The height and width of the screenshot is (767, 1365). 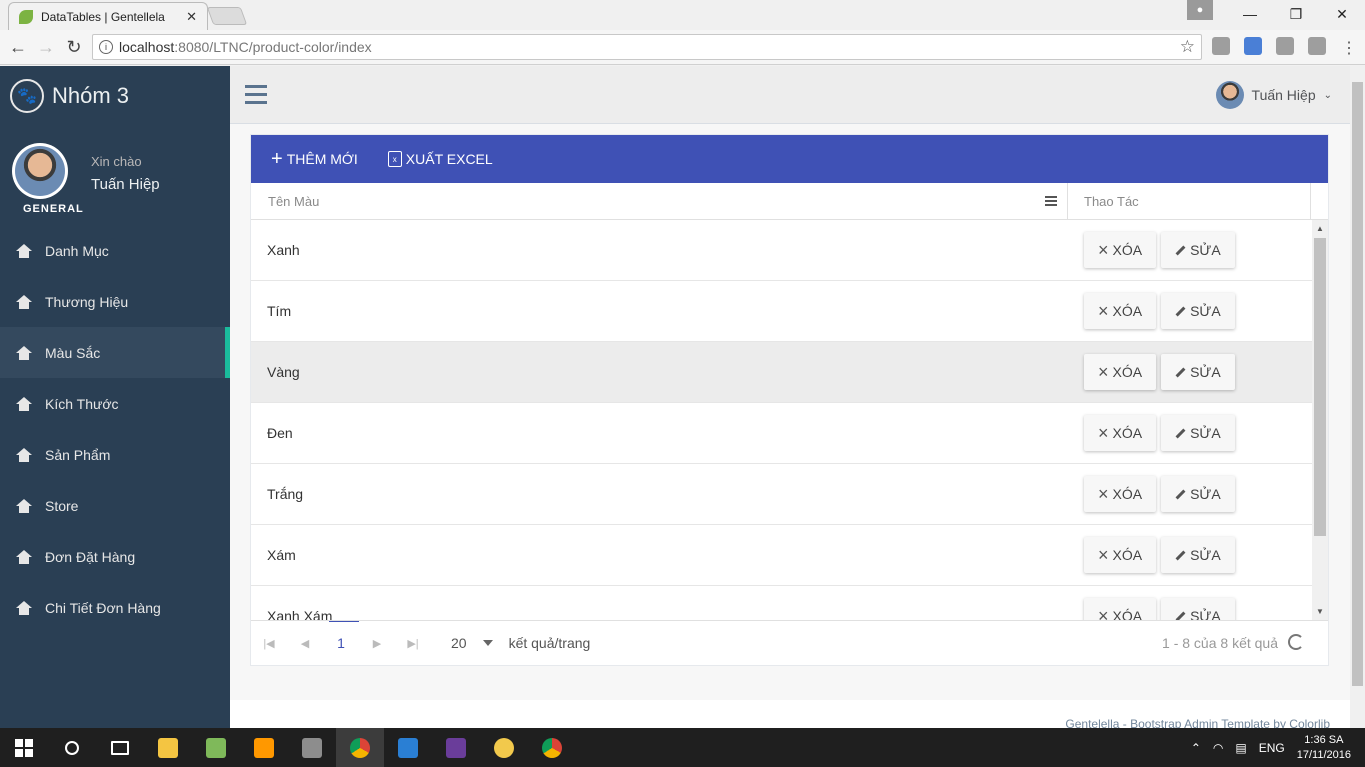 What do you see at coordinates (413, 643) in the screenshot?
I see `last-page-icon: ▶|` at bounding box center [413, 643].